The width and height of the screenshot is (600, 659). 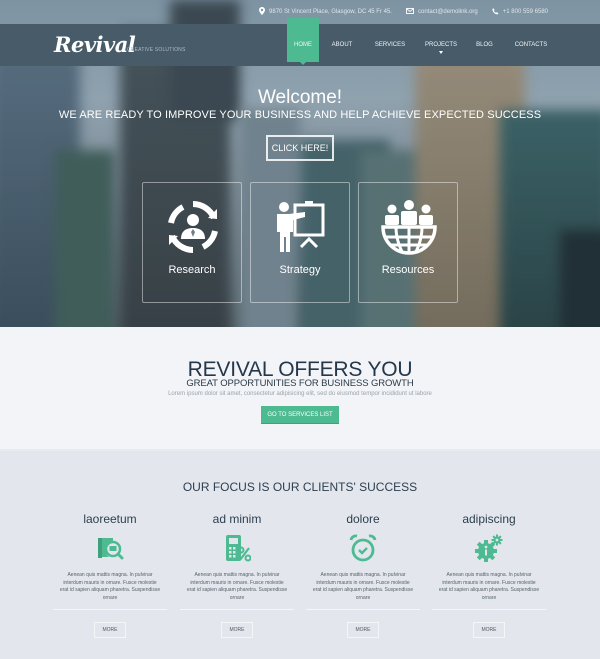 What do you see at coordinates (193, 227) in the screenshot?
I see `research-cycle-icon` at bounding box center [193, 227].